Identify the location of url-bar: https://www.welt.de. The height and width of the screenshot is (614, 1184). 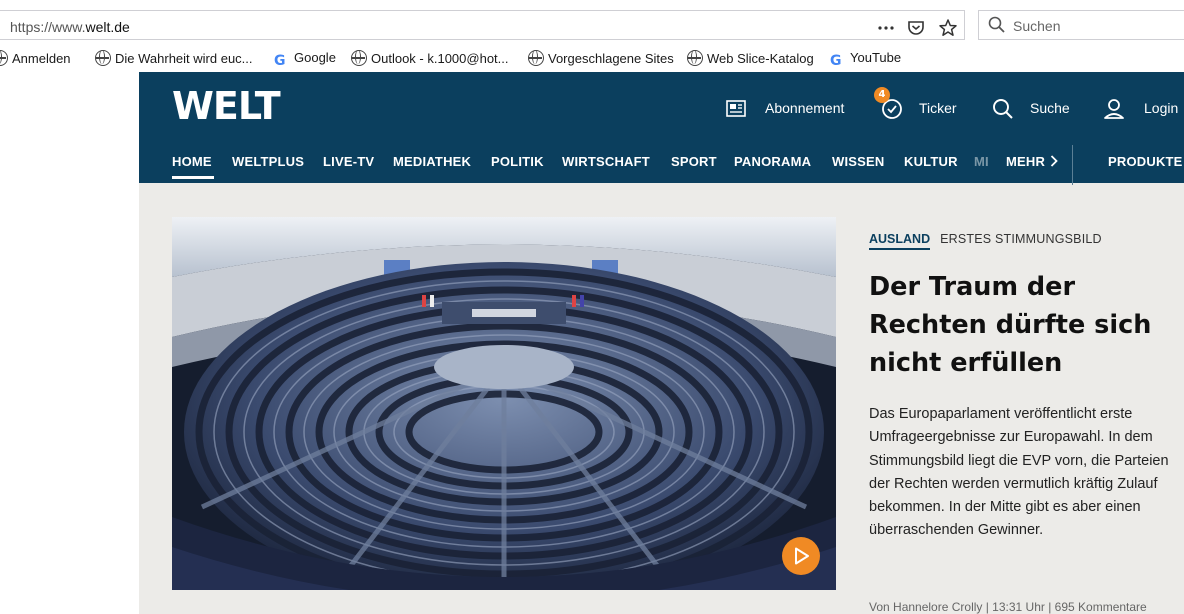
(482, 25).